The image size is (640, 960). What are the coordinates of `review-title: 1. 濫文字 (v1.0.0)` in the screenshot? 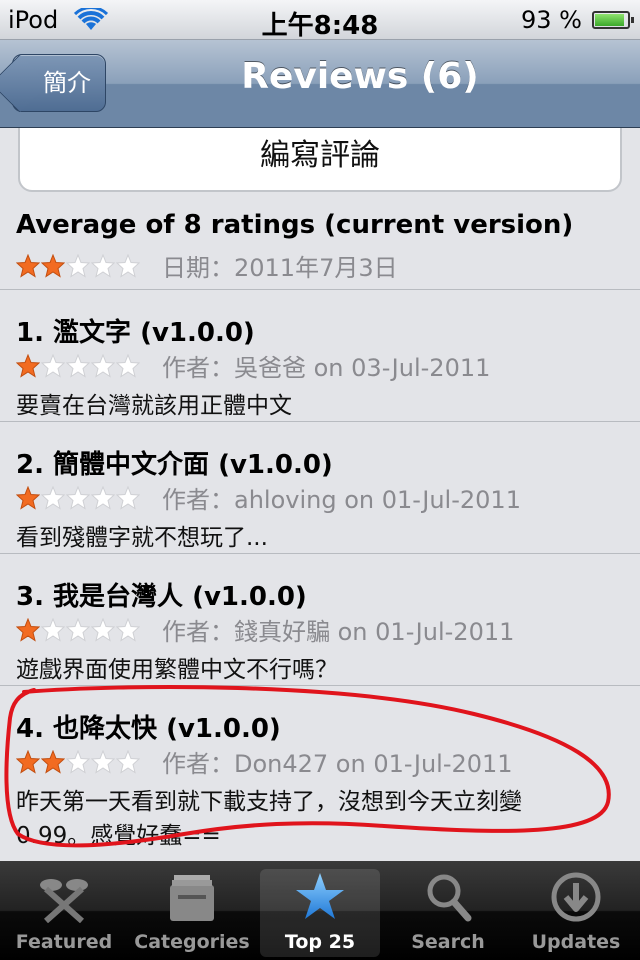 It's located at (135, 333).